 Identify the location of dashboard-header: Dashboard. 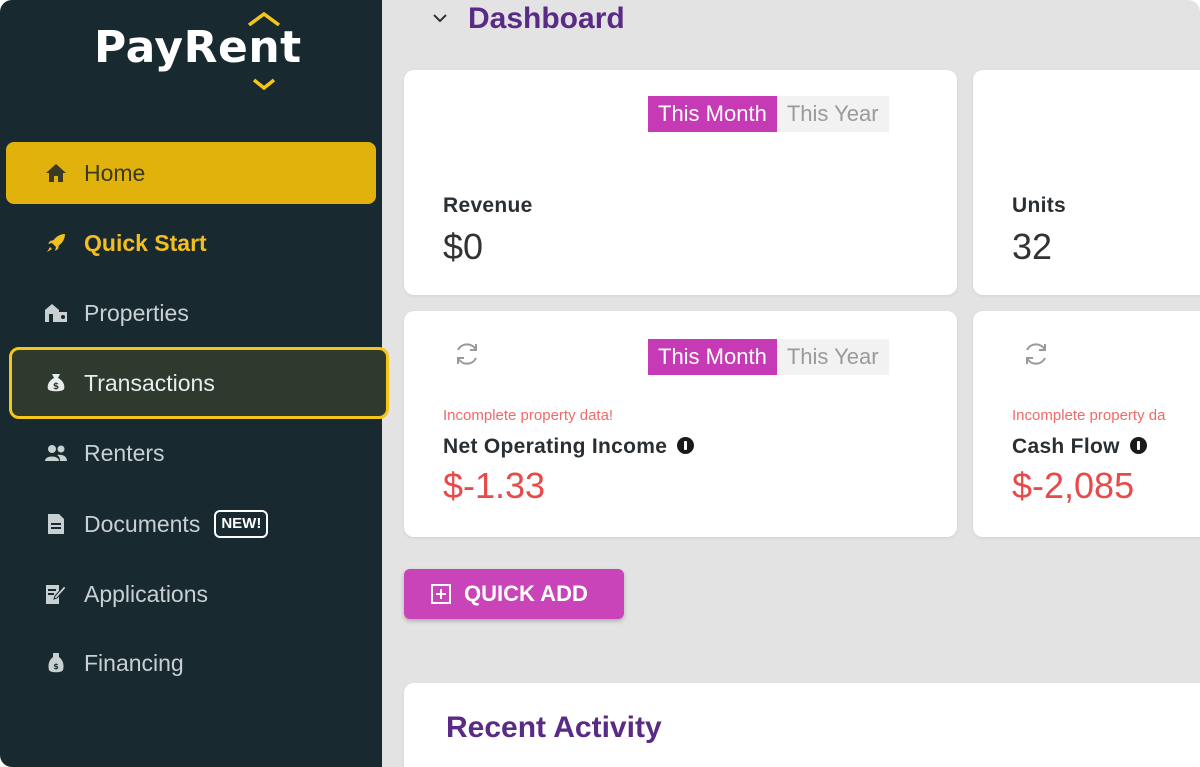
(527, 19).